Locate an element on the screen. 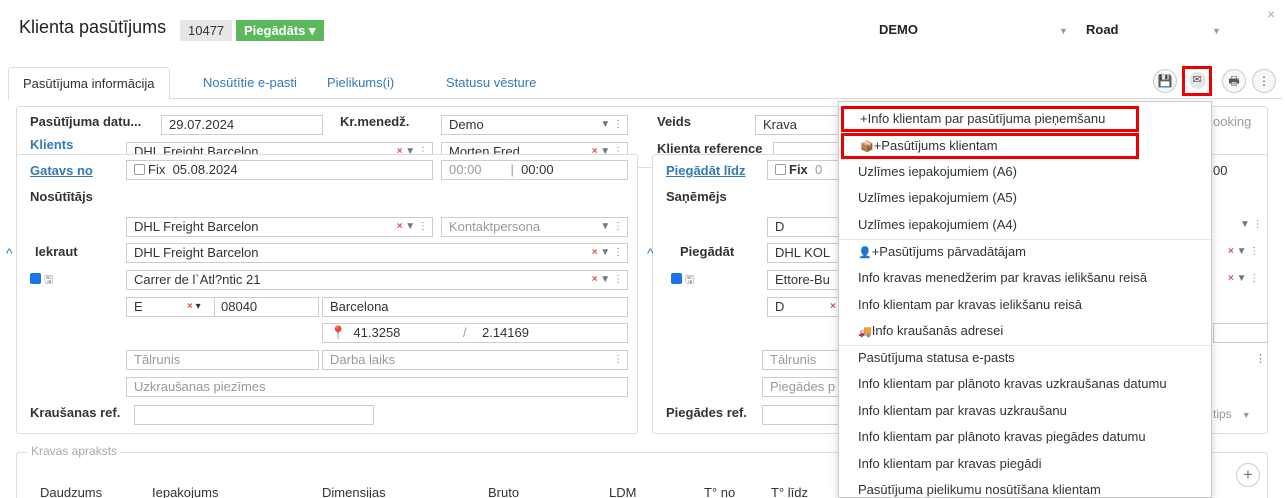 The height and width of the screenshot is (498, 1285). latitude-value: 41.3258 is located at coordinates (377, 332).